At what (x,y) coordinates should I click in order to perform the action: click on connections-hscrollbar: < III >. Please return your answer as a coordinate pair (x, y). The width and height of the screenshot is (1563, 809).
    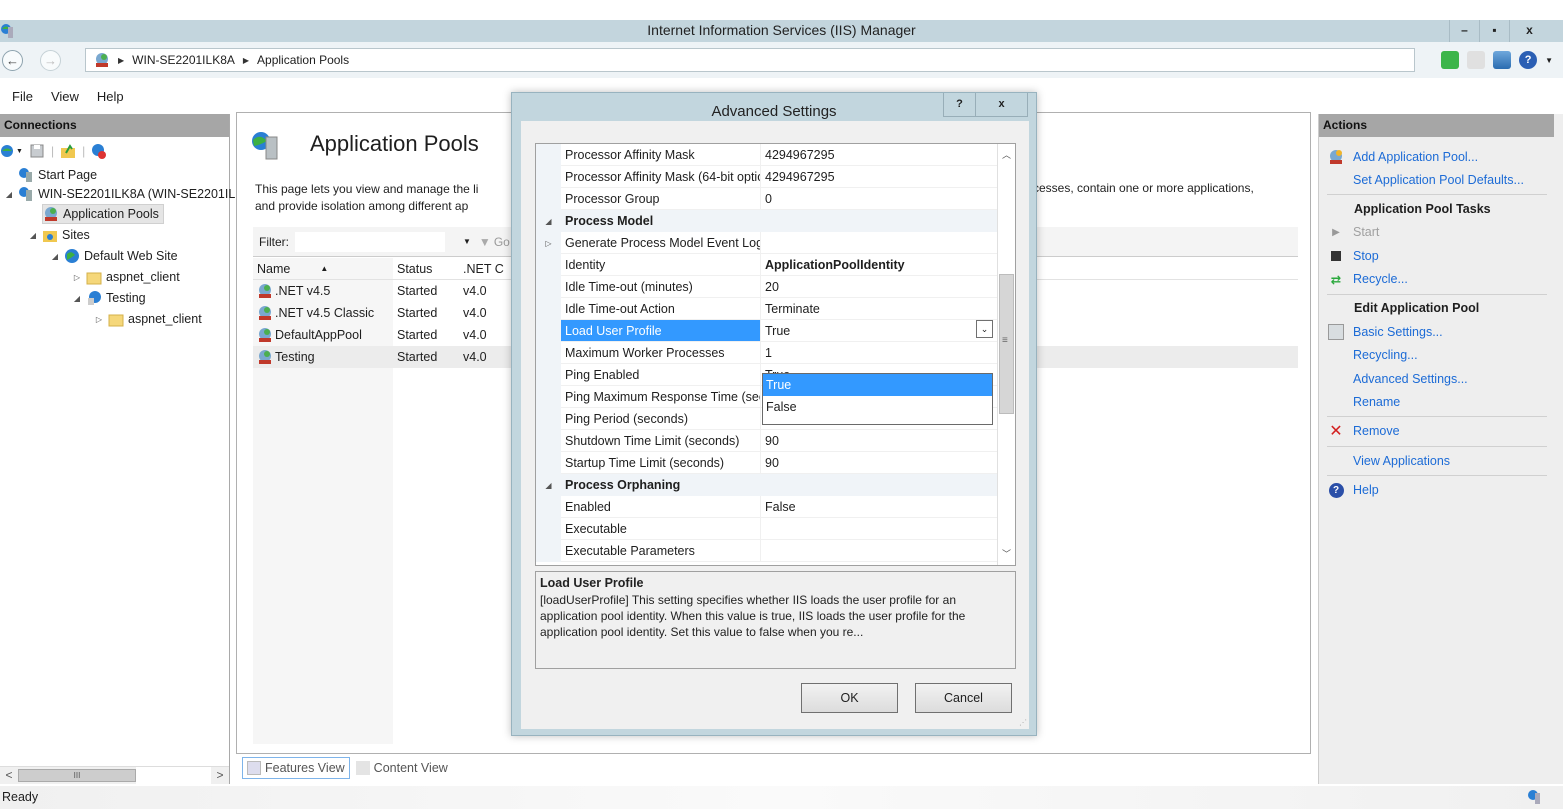
    Looking at the image, I should click on (114, 775).